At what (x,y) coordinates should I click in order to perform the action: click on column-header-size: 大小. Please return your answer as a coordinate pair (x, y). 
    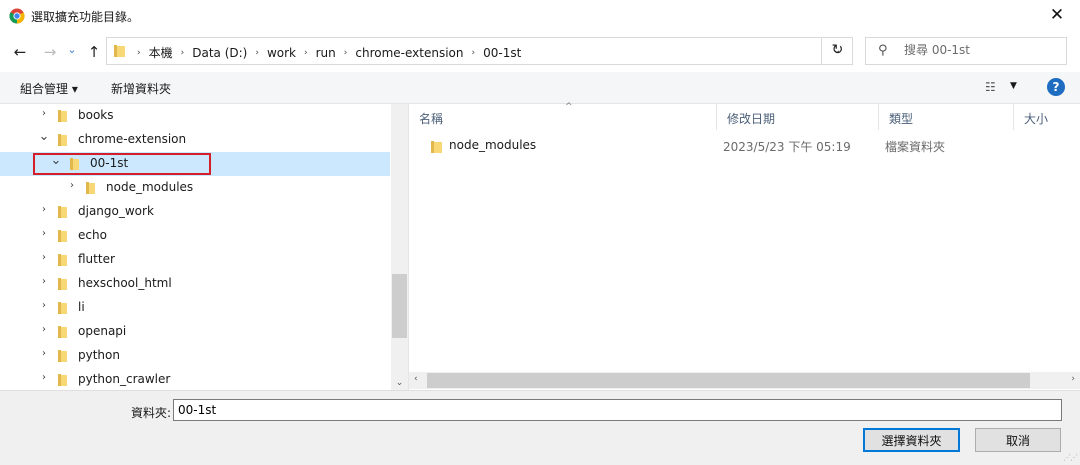
    Looking at the image, I should click on (1047, 117).